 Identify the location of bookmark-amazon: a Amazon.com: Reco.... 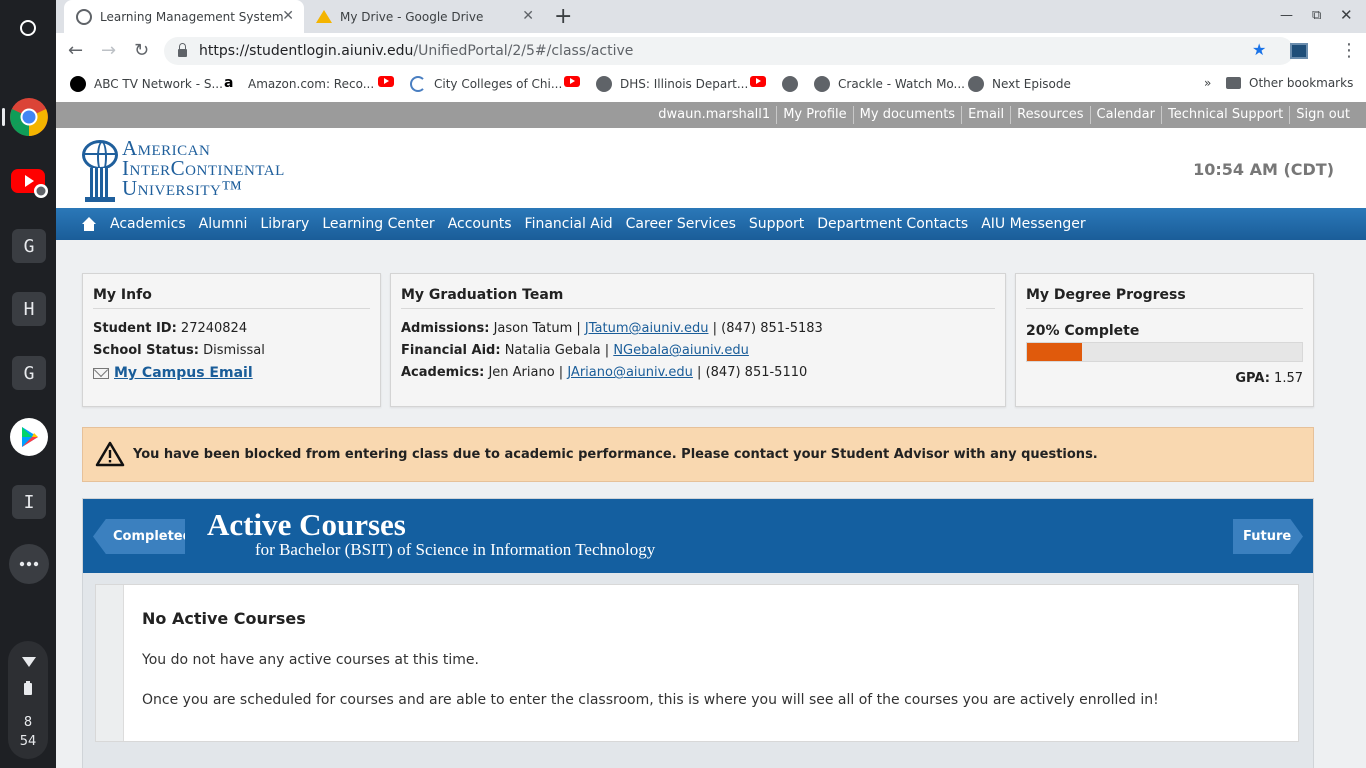
(299, 84).